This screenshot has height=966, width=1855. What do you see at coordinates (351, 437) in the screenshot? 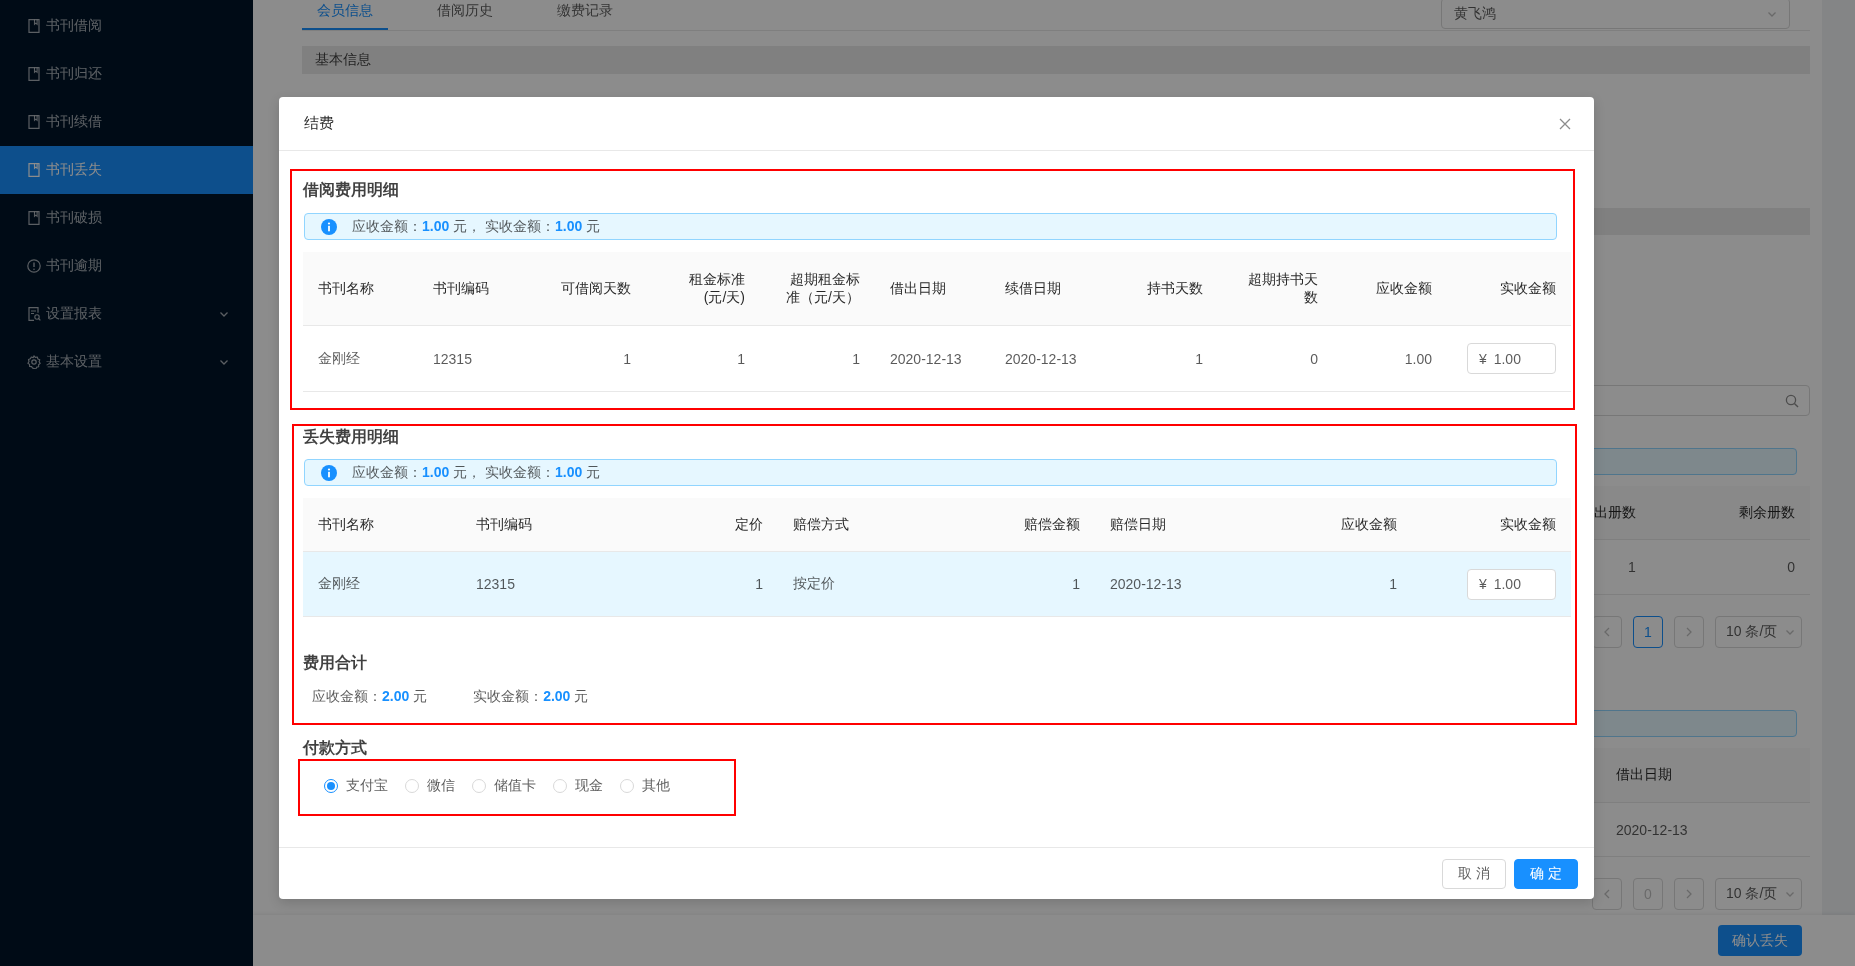
I see `section-title: 丢失费用明细` at bounding box center [351, 437].